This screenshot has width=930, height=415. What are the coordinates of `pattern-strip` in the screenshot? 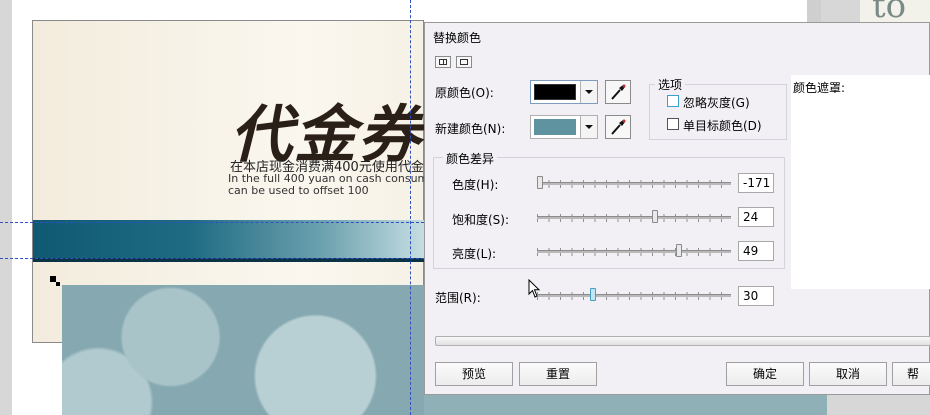 It's located at (625, 405).